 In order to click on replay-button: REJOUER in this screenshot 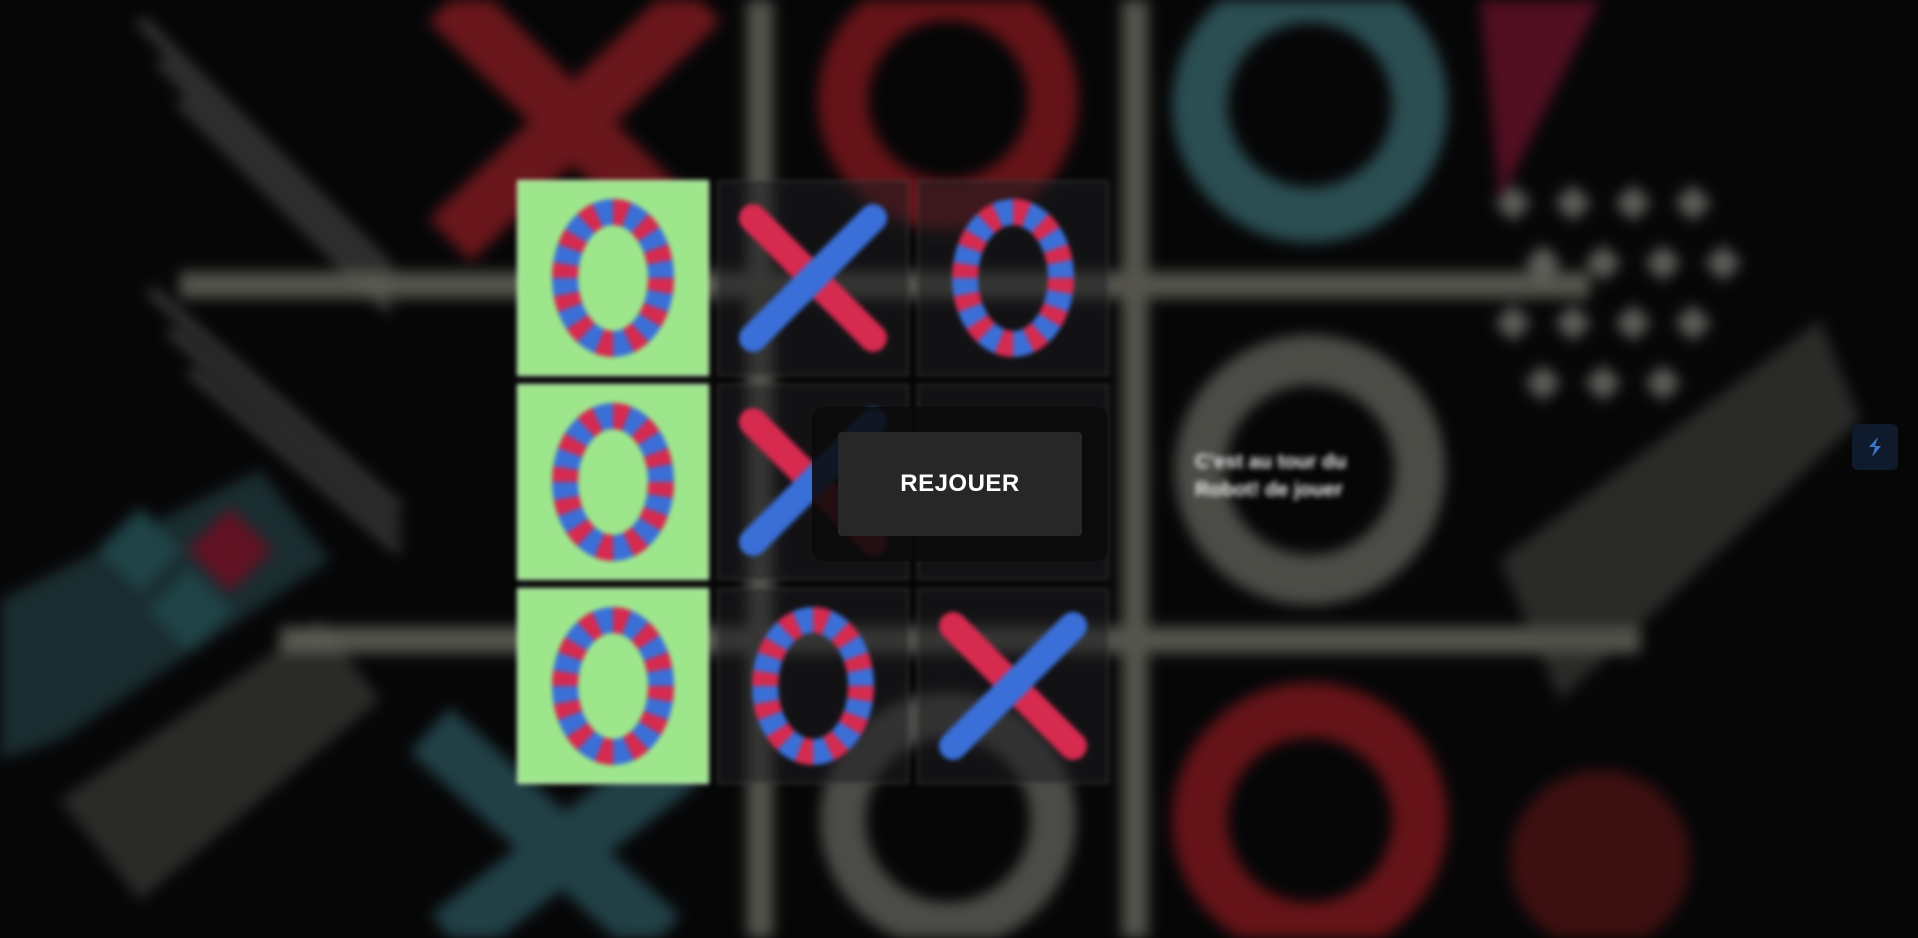, I will do `click(960, 484)`.